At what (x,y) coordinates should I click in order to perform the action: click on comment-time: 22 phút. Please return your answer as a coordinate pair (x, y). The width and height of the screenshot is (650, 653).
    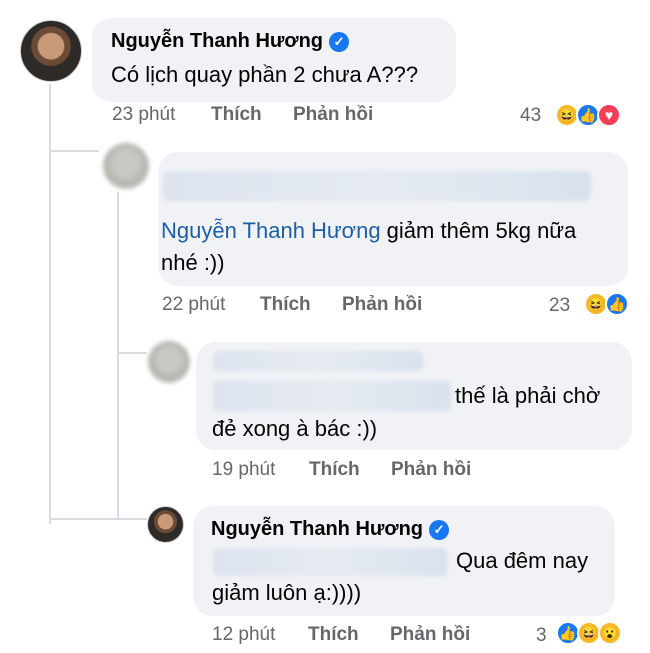
    Looking at the image, I should click on (193, 305).